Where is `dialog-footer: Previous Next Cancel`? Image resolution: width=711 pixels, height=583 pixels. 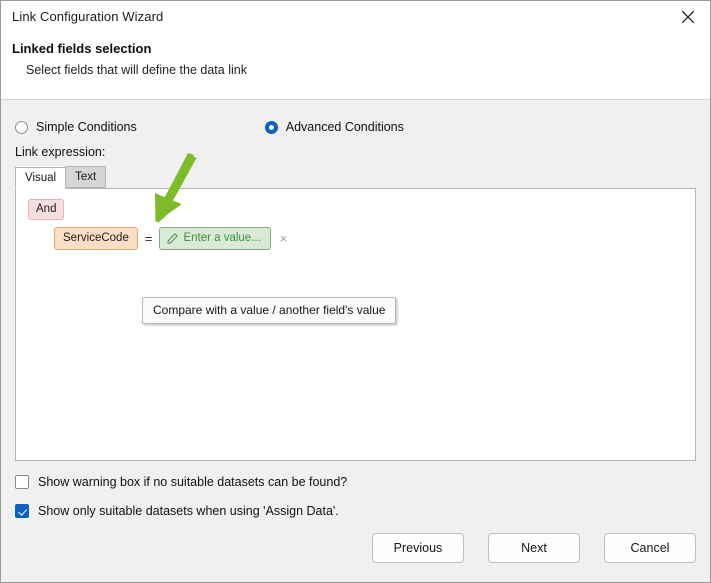 dialog-footer: Previous Next Cancel is located at coordinates (541, 557).